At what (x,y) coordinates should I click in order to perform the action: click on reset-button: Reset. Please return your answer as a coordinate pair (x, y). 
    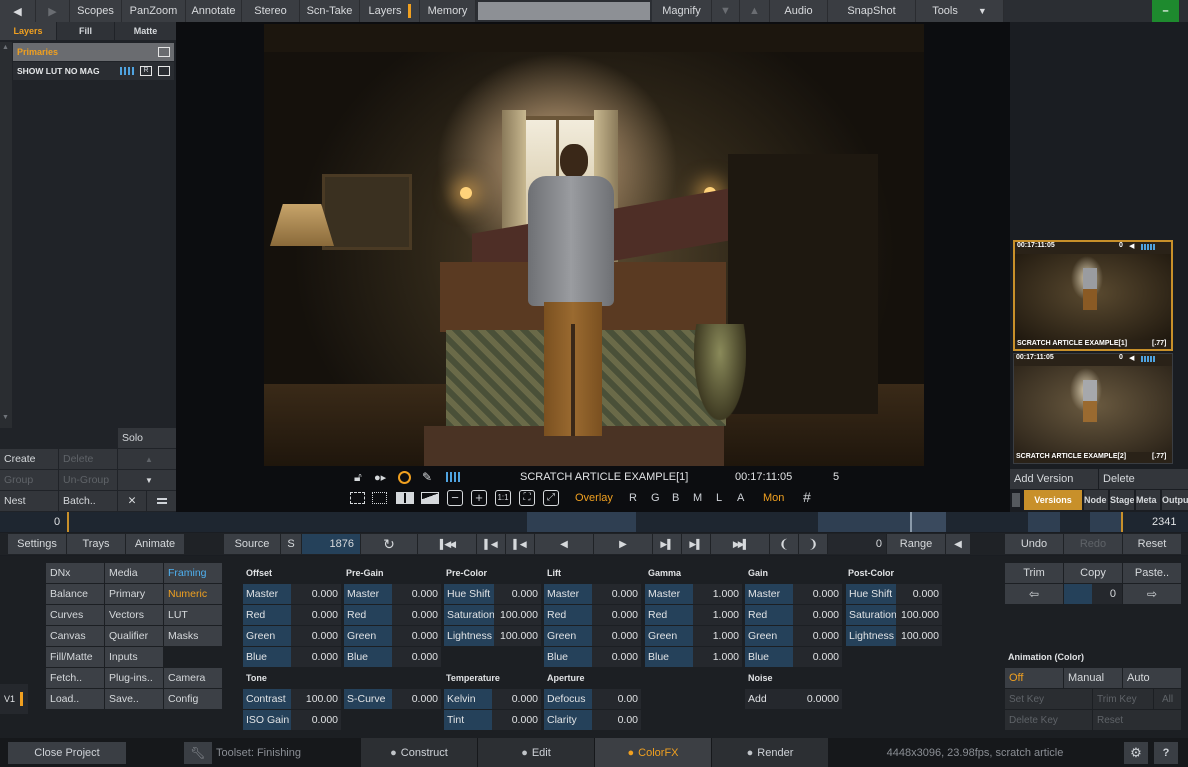
    Looking at the image, I should click on (1152, 544).